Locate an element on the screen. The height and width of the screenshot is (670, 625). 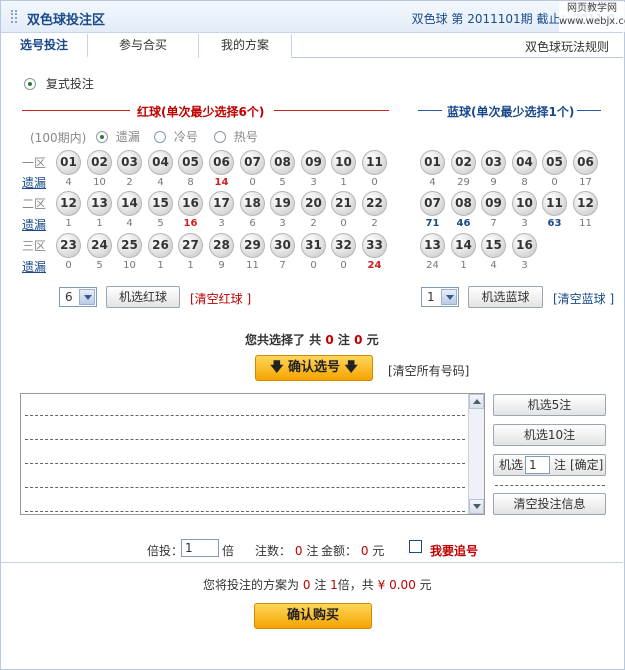
red-ball: 14 is located at coordinates (129, 203).